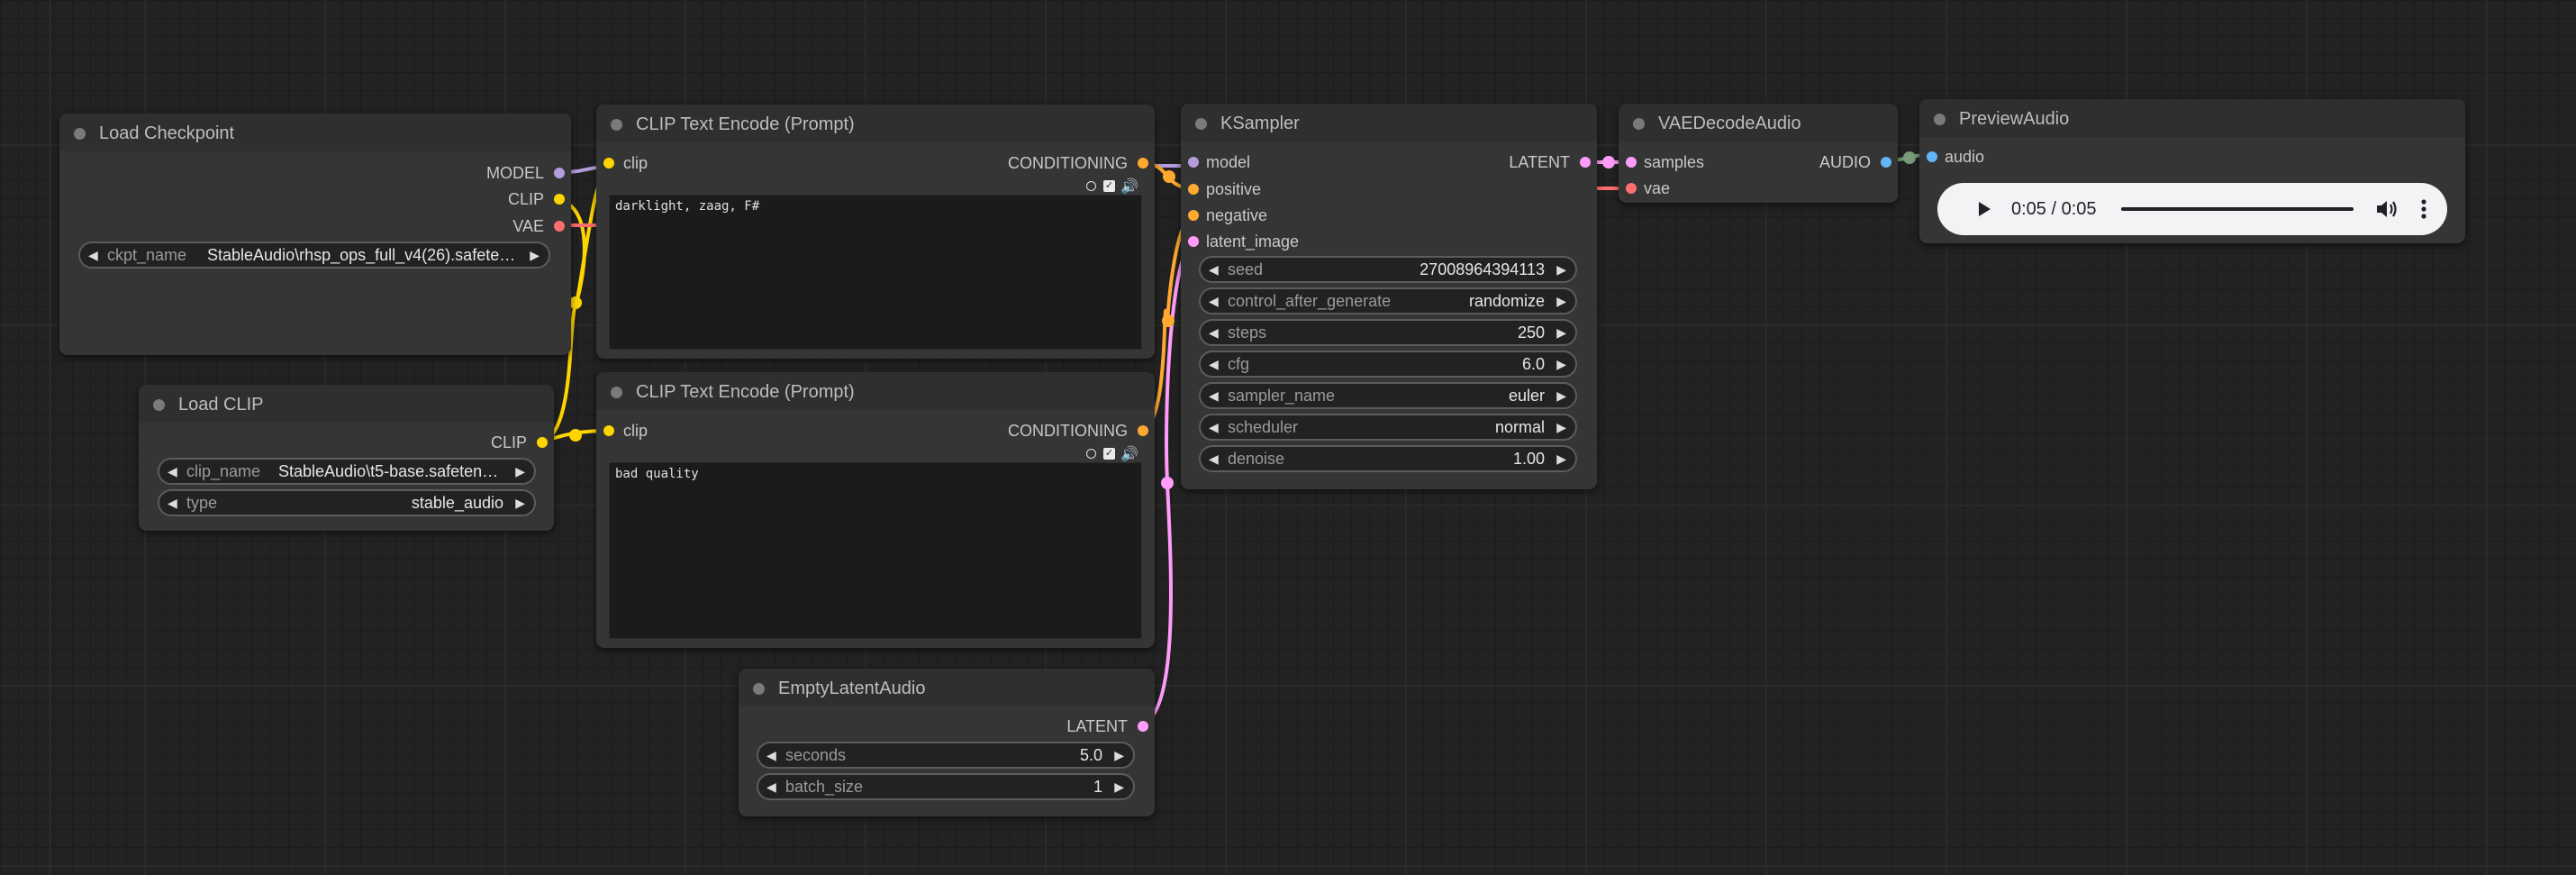  I want to click on node-title: KSampler, so click(1260, 123).